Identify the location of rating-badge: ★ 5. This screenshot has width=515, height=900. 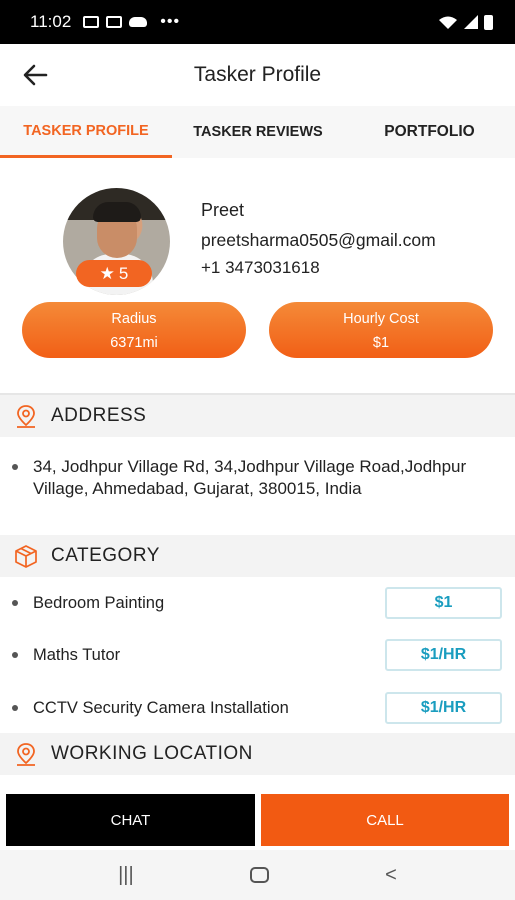
(114, 273).